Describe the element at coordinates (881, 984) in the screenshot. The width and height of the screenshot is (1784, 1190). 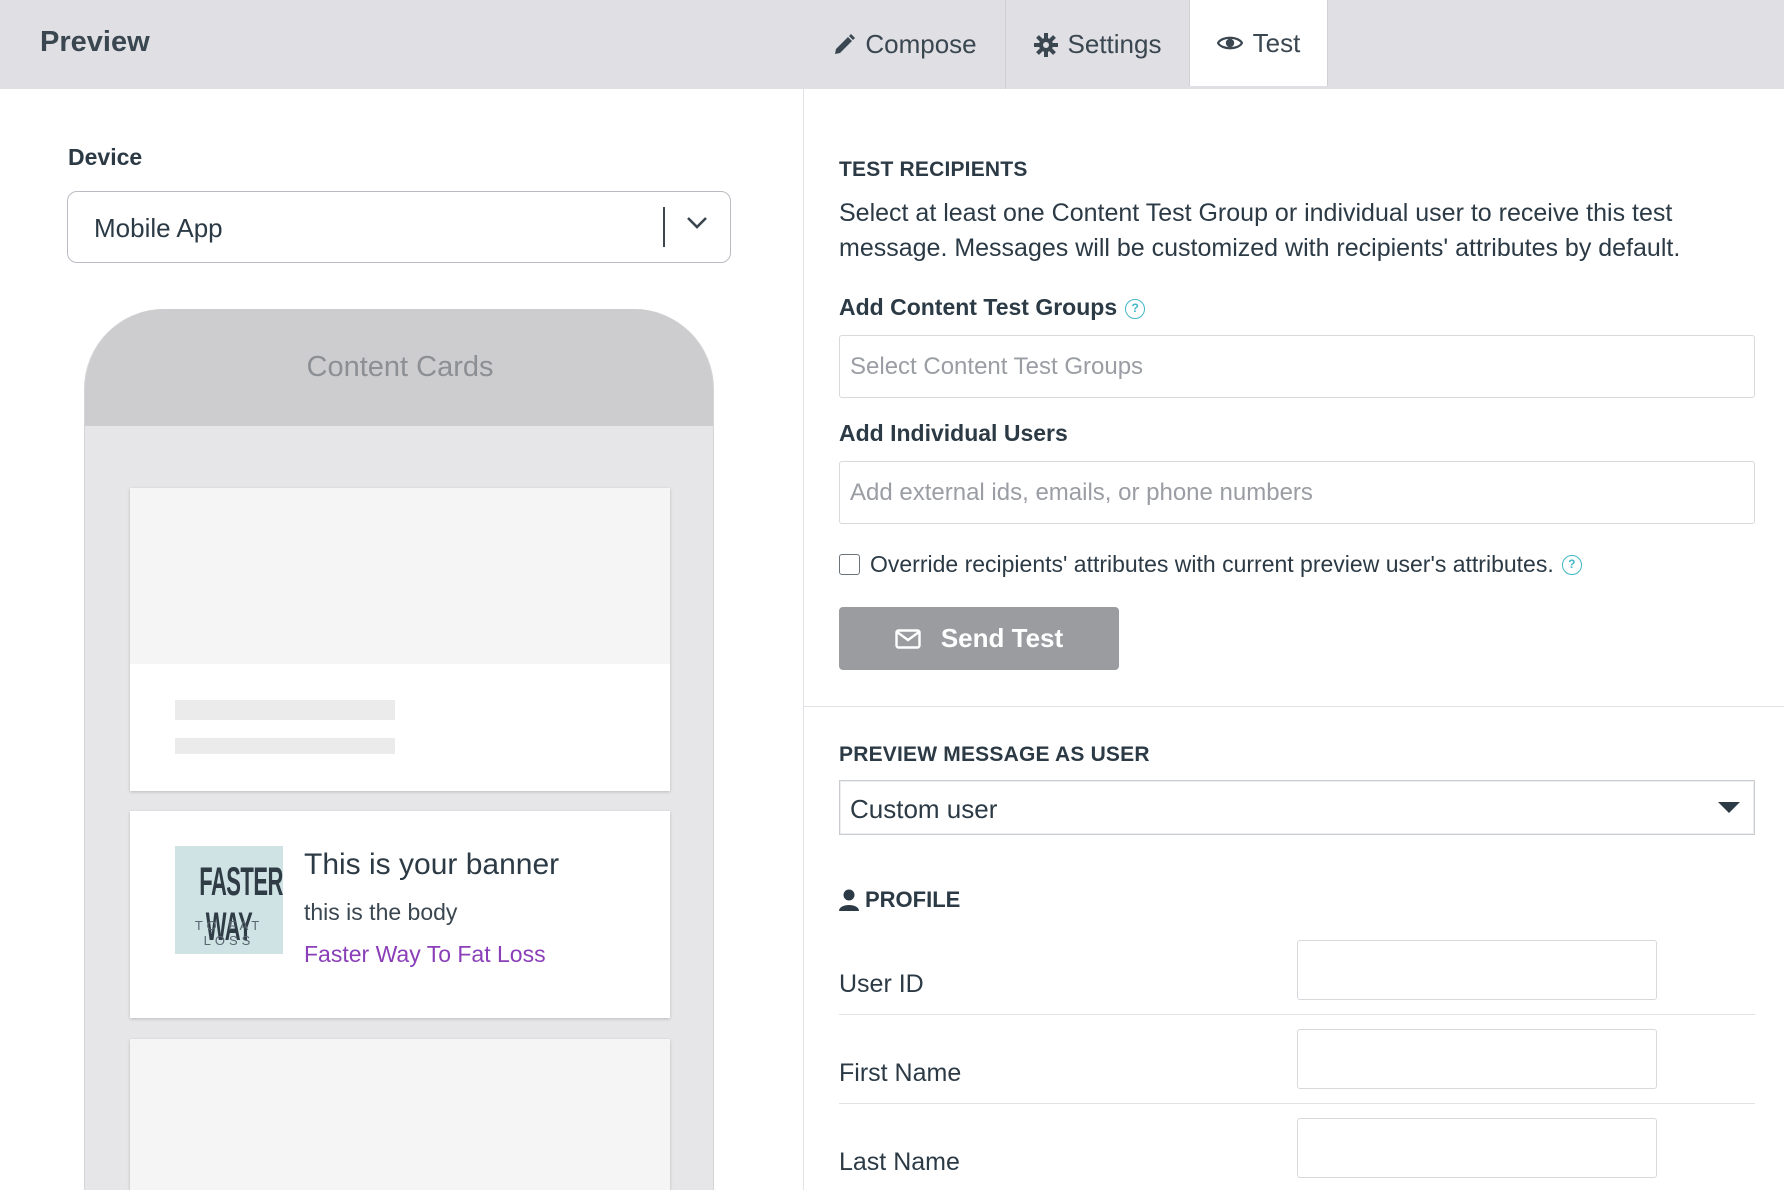
I see `user-id-label: User ID` at that location.